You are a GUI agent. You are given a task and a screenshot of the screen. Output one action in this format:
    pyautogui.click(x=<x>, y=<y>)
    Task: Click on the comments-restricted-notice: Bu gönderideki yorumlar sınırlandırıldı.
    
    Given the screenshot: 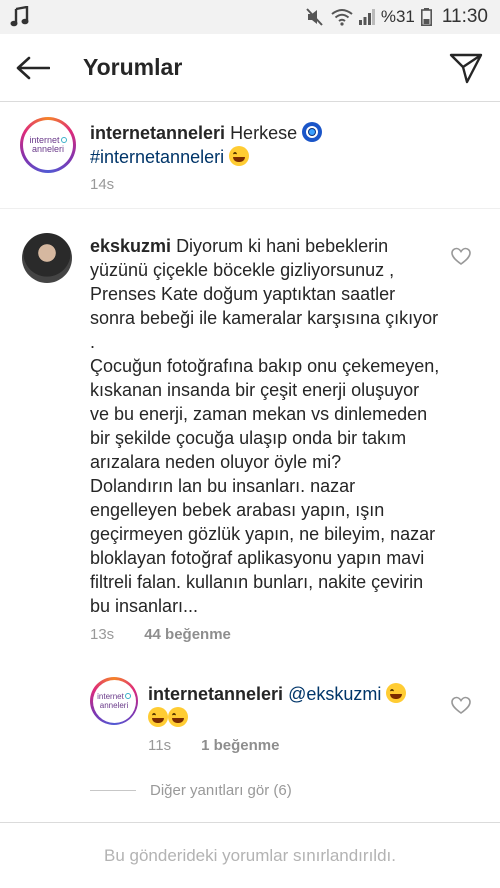 What is the action you would take?
    pyautogui.click(x=250, y=855)
    